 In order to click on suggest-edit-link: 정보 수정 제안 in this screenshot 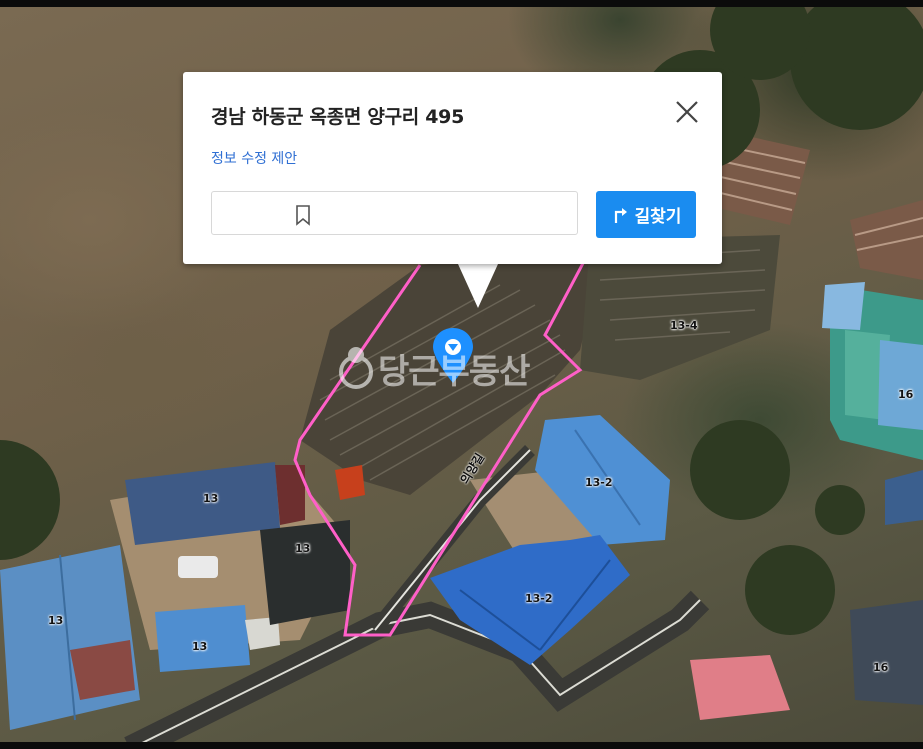, I will do `click(254, 158)`.